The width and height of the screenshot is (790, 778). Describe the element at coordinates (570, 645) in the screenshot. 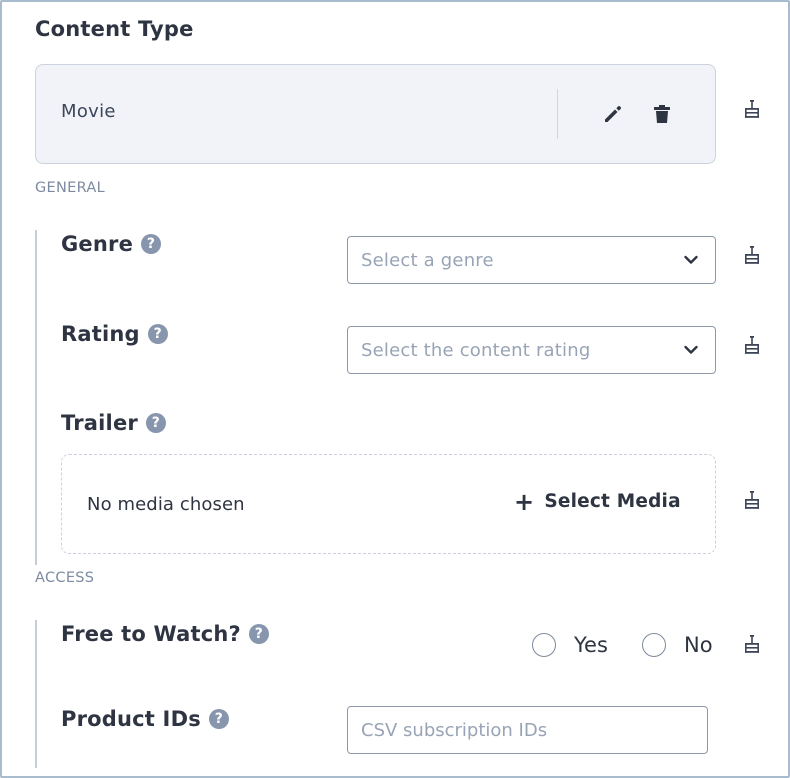

I see `radio-yes: Yes` at that location.